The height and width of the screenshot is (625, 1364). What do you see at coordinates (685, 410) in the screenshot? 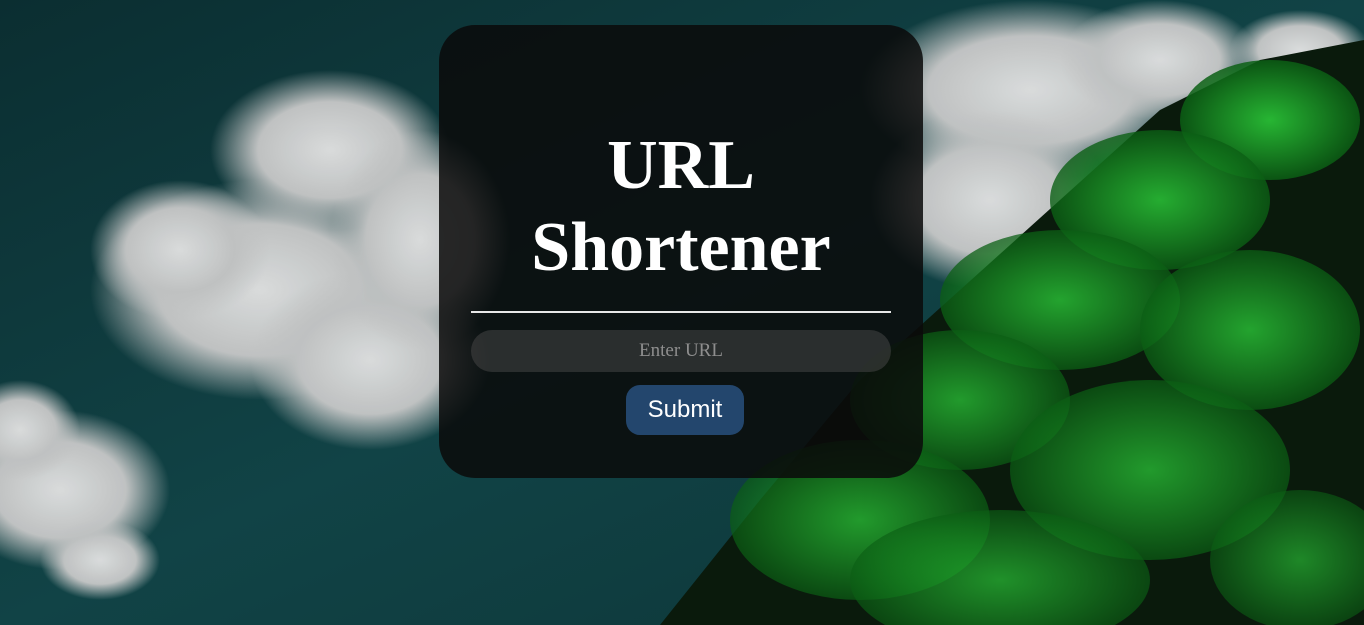
I see `submit-button: Submit` at bounding box center [685, 410].